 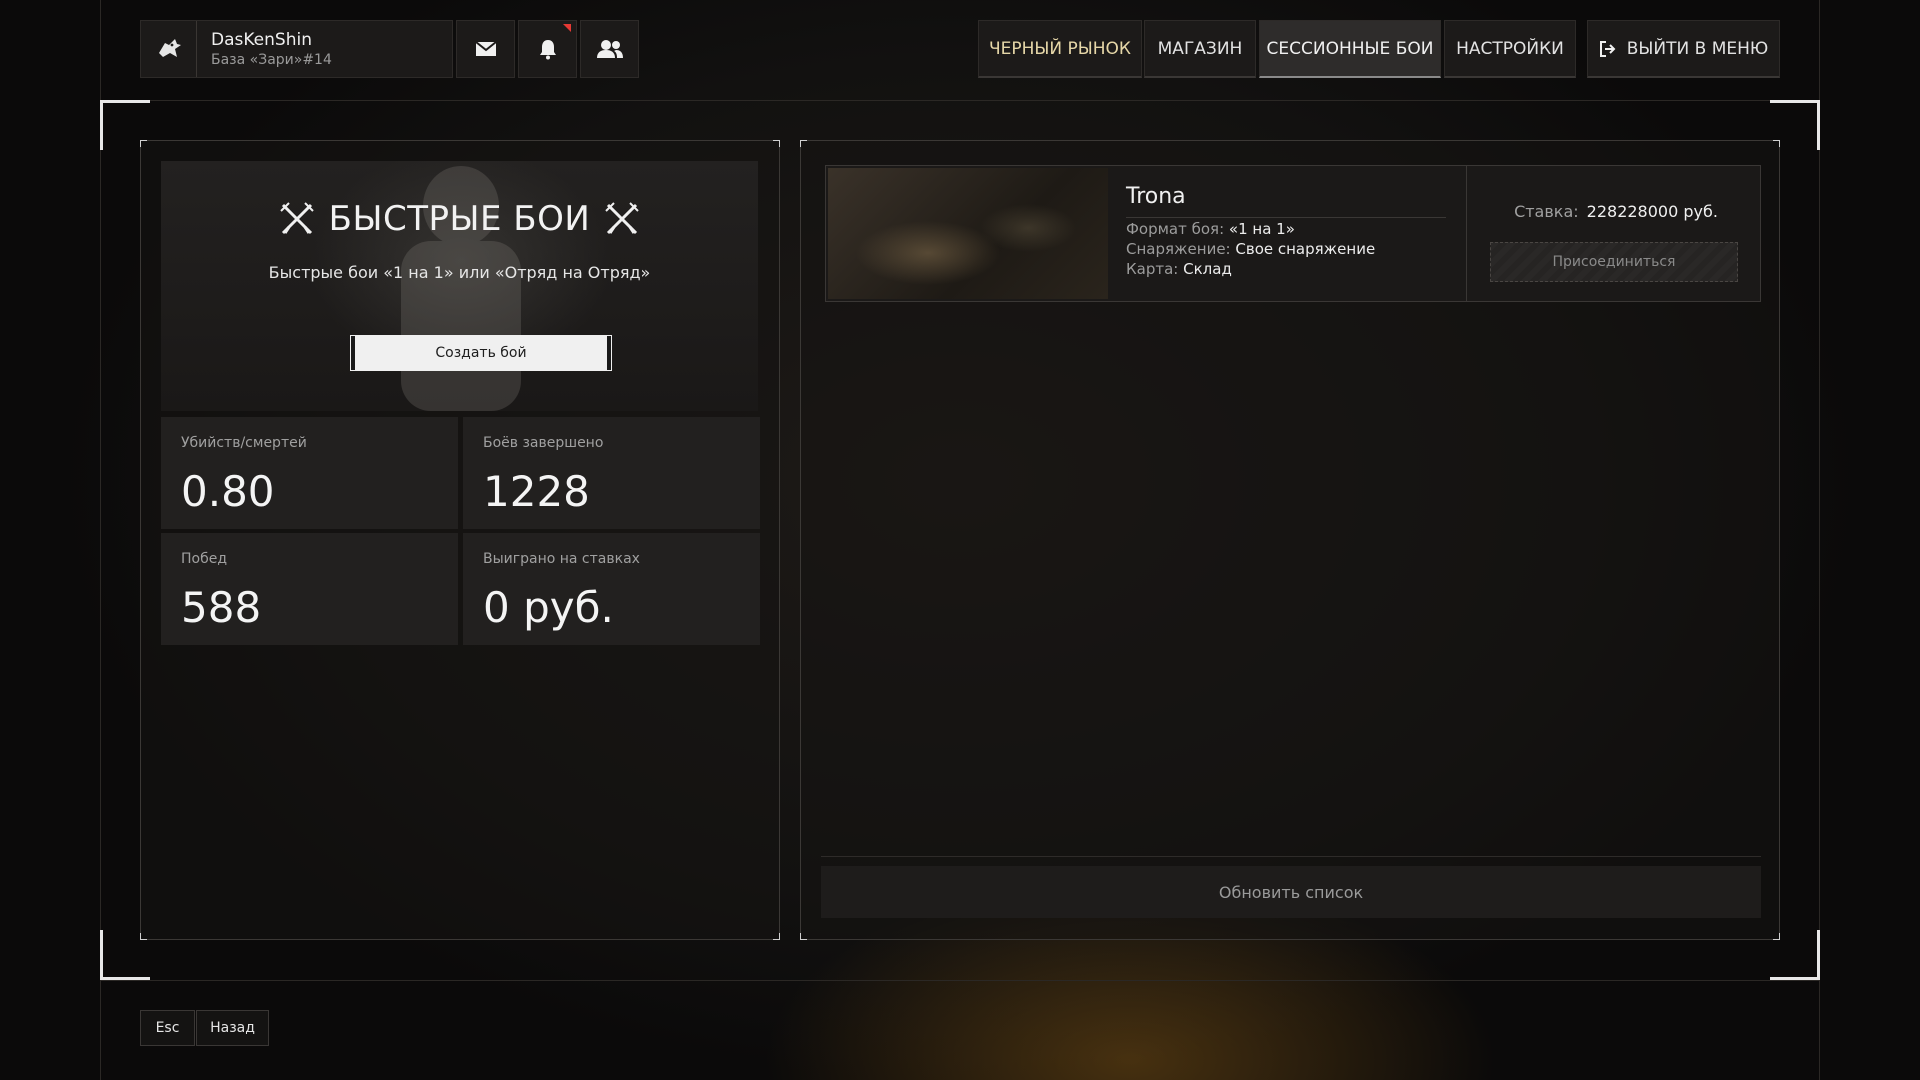 I want to click on notification-badge, so click(x=567, y=28).